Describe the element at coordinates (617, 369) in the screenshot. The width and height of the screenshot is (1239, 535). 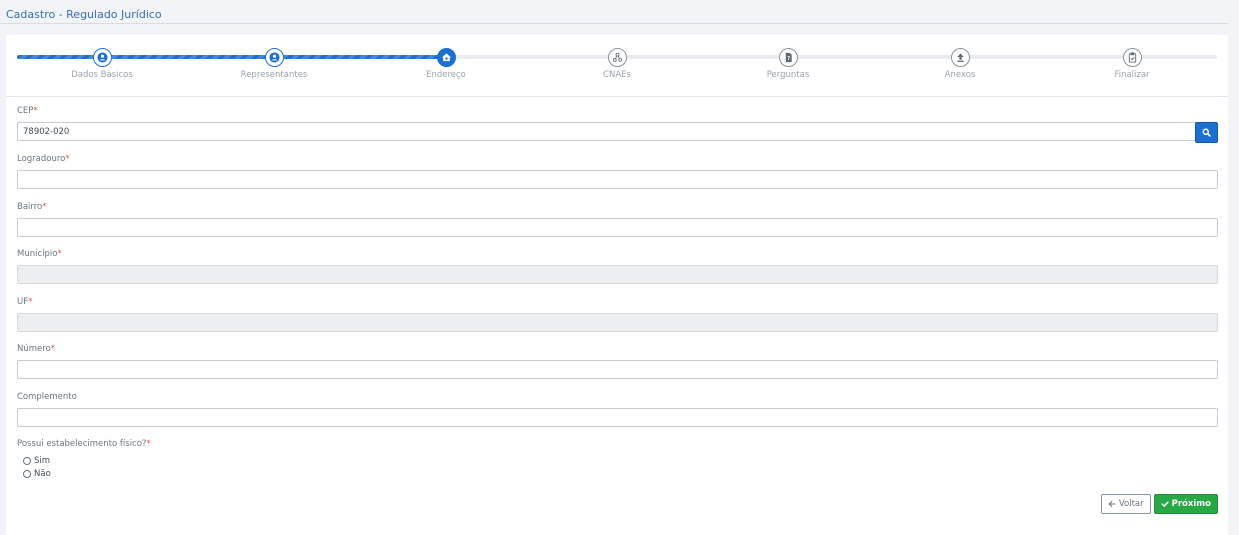
I see `numero-input` at that location.